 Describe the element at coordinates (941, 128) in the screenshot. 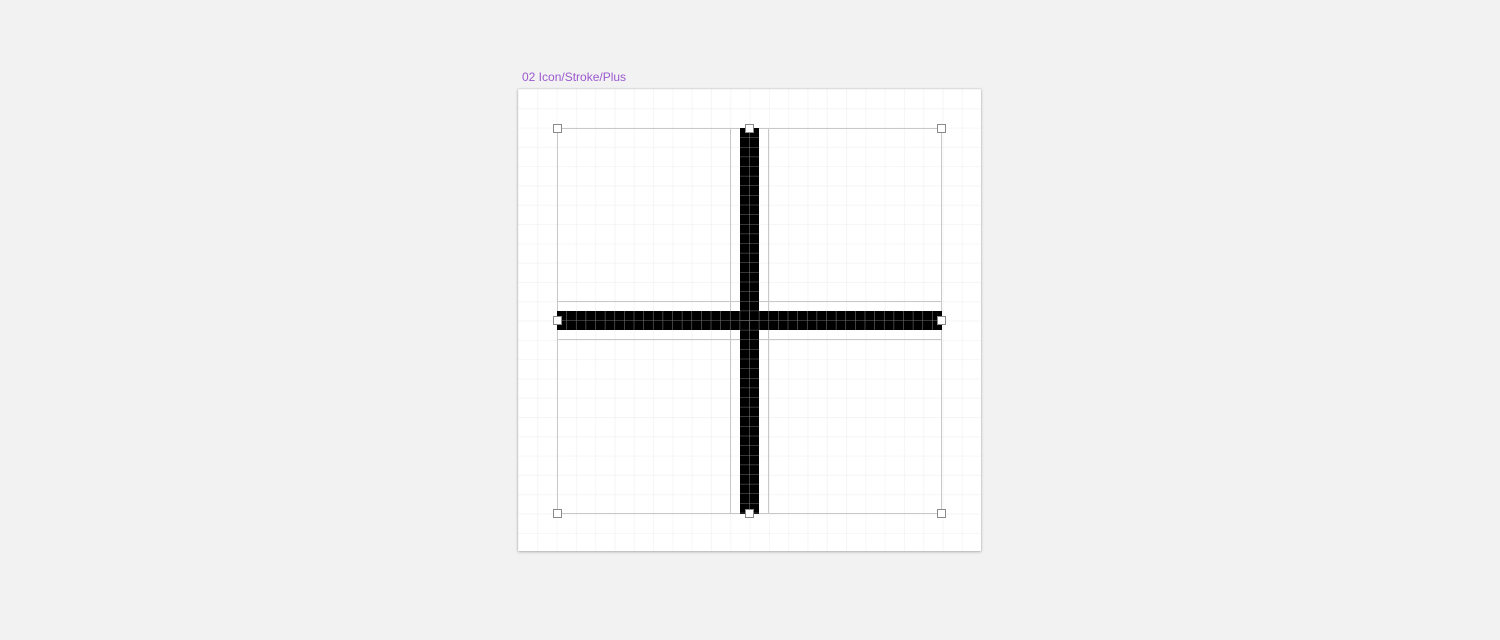

I see `handle-top-right` at that location.